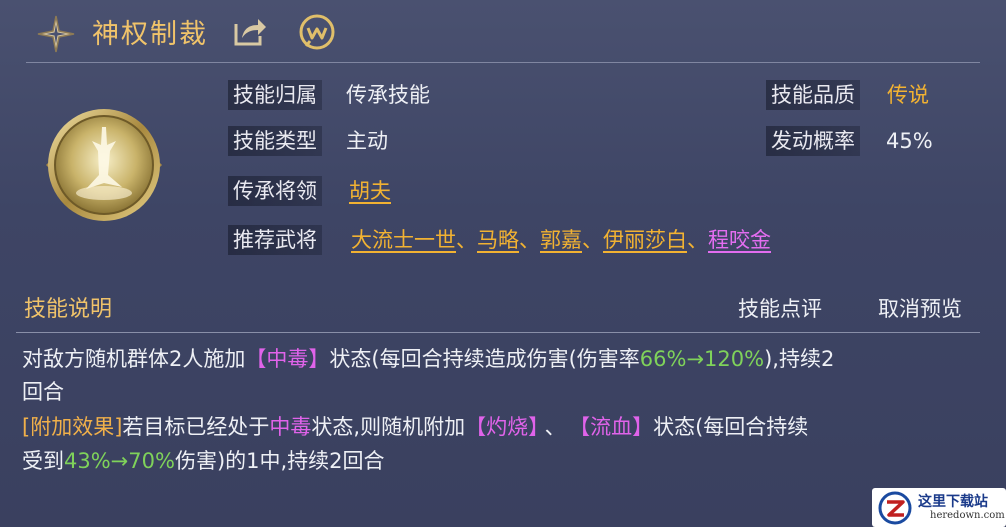 The height and width of the screenshot is (527, 1006). What do you see at coordinates (909, 141) in the screenshot?
I see `chance-value: 45%` at bounding box center [909, 141].